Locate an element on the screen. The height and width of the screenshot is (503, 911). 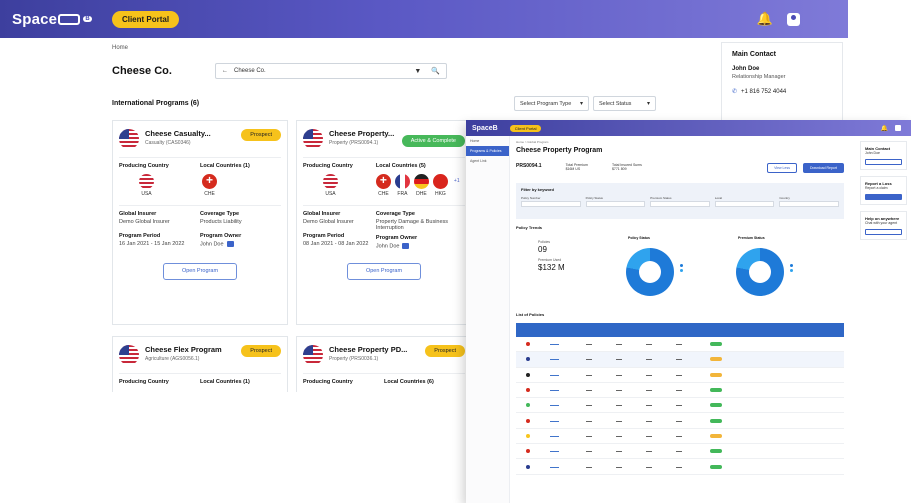
breadcrumb: Home > Global Program is located at coordinates (680, 142).